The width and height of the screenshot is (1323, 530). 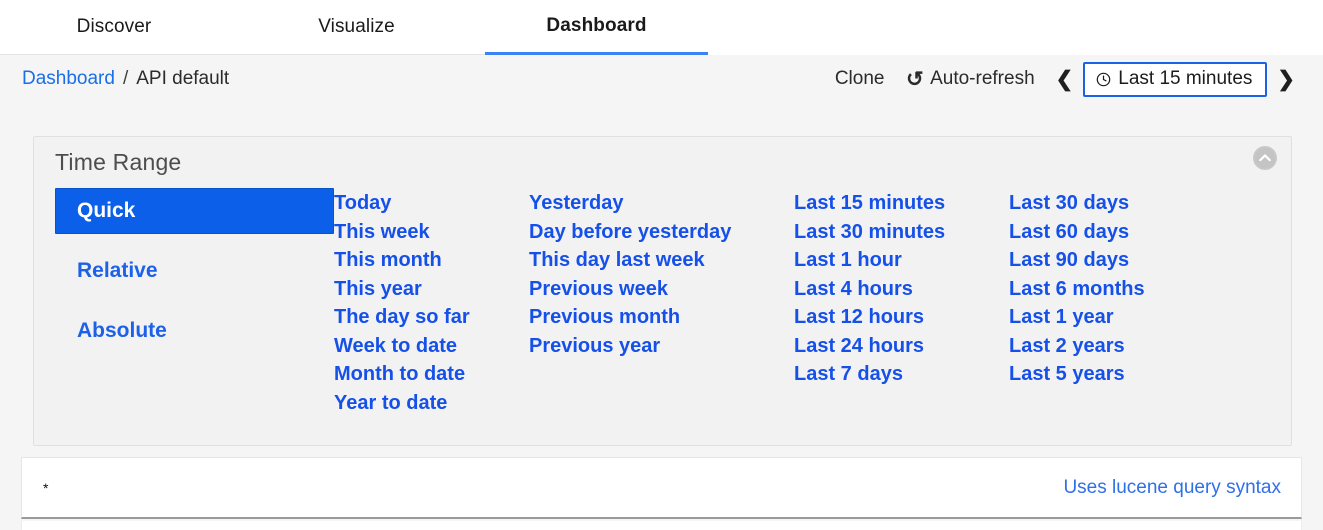 I want to click on tab-discover: Discover, so click(x=114, y=27).